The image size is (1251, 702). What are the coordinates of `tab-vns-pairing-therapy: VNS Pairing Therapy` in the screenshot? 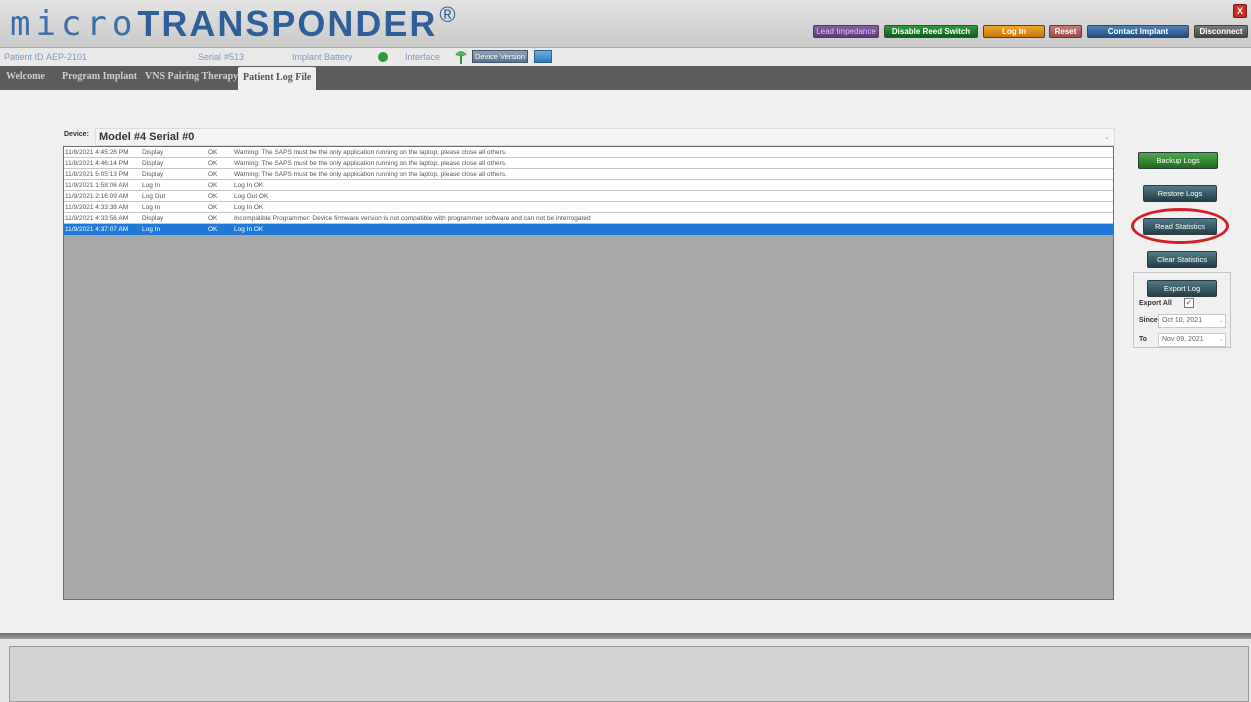 It's located at (191, 76).